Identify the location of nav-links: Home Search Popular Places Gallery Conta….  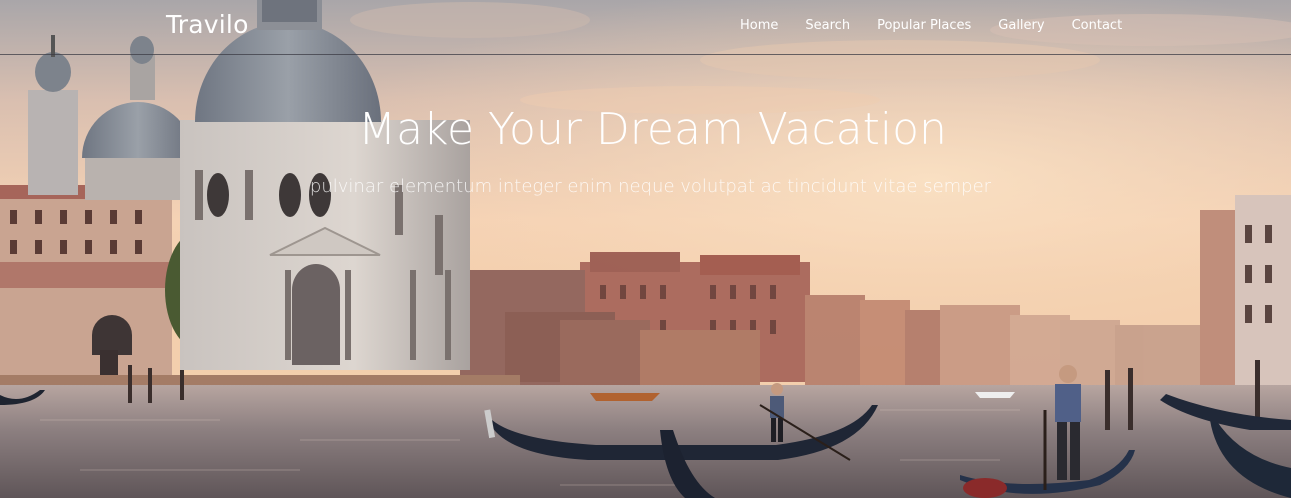
(944, 25).